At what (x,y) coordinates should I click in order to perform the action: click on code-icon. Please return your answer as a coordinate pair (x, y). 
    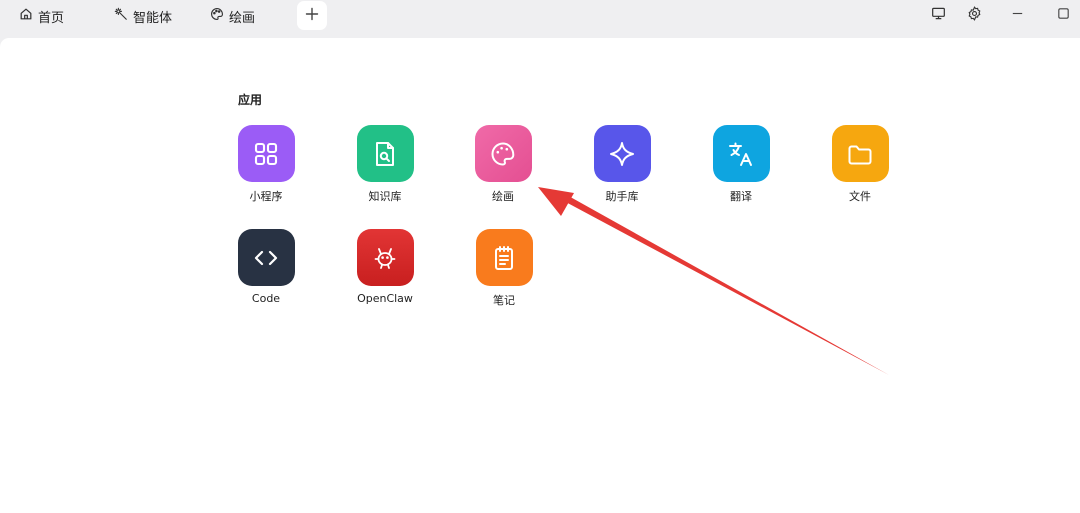
    Looking at the image, I should click on (266, 257).